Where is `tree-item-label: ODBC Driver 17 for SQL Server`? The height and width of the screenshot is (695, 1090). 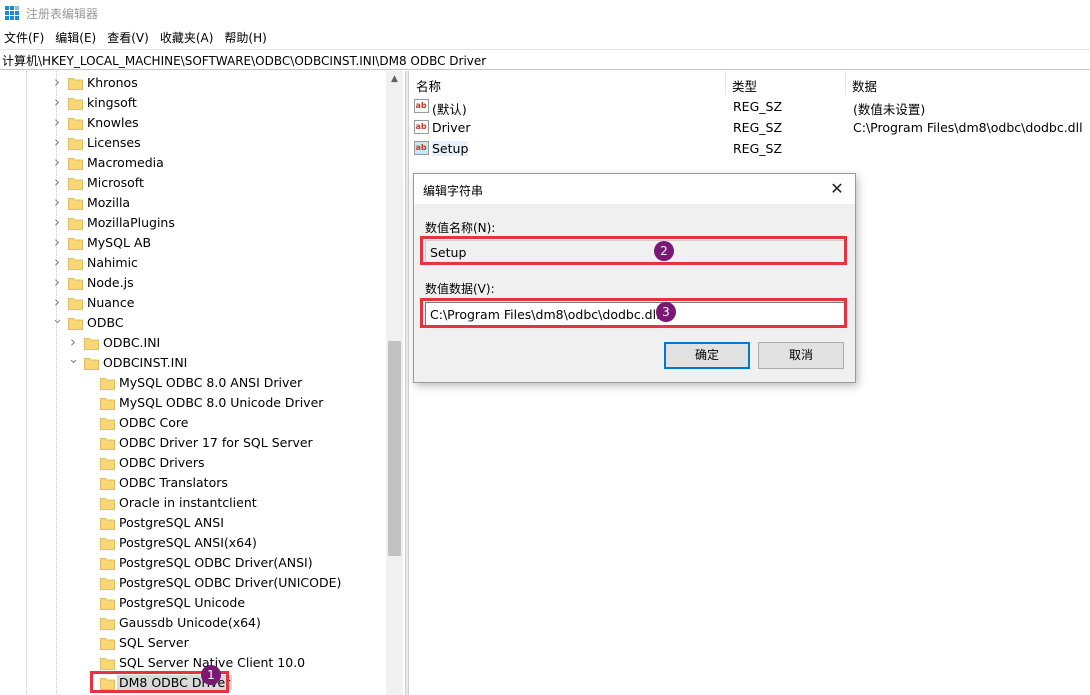 tree-item-label: ODBC Driver 17 for SQL Server is located at coordinates (216, 442).